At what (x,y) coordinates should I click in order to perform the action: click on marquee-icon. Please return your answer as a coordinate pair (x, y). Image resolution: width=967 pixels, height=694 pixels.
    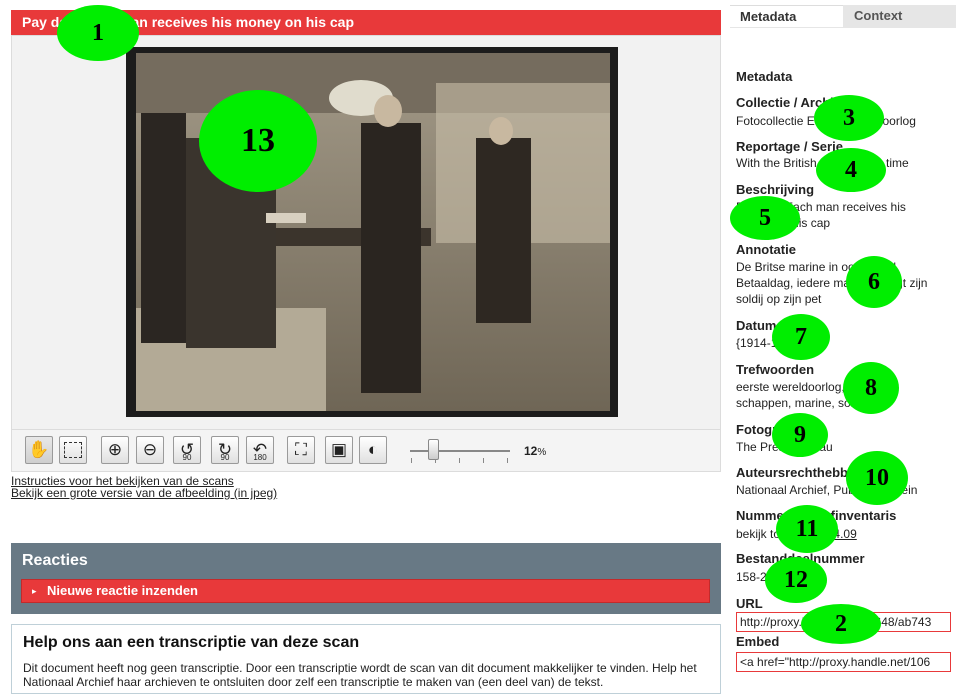
    Looking at the image, I should click on (73, 450).